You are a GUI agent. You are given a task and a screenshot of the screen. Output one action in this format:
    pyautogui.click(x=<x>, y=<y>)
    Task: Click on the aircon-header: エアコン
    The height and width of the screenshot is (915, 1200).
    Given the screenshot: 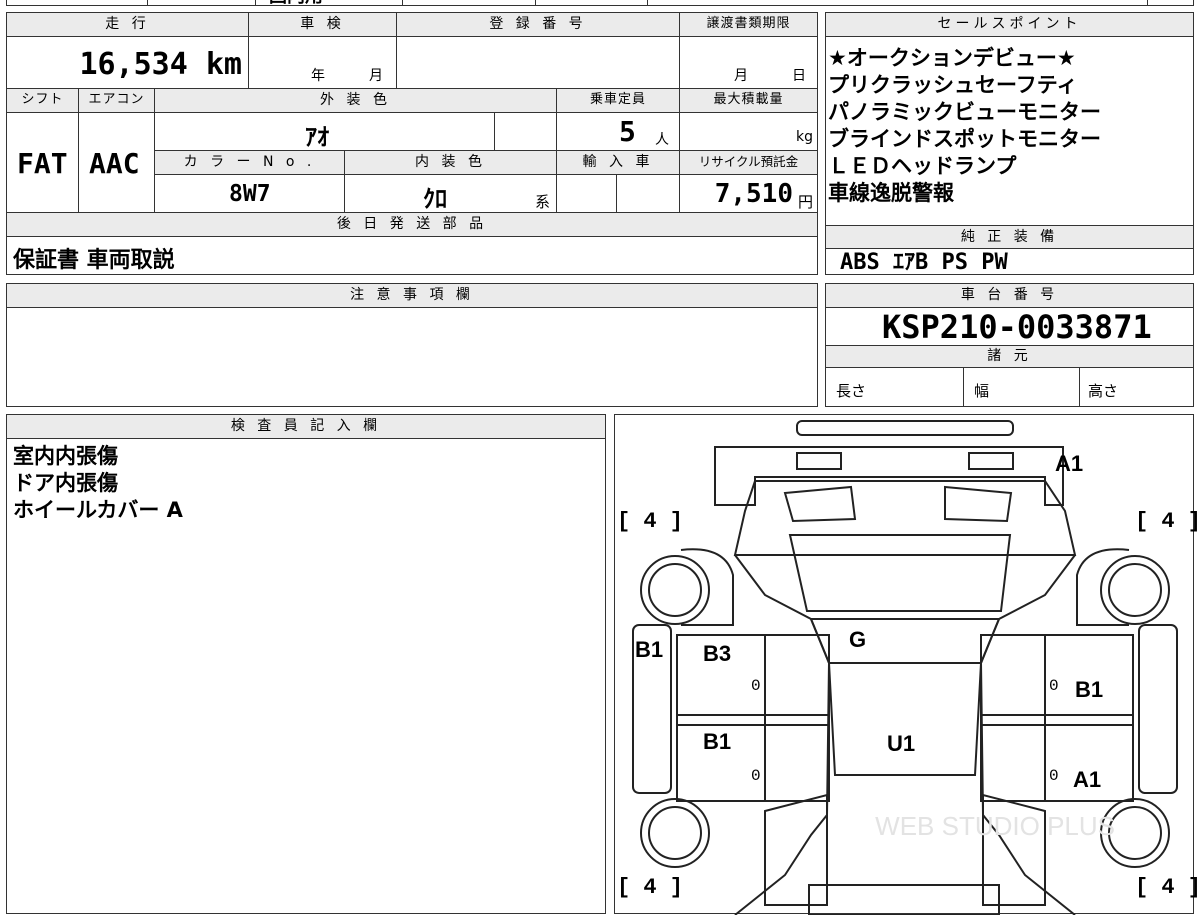 What is the action you would take?
    pyautogui.click(x=117, y=101)
    